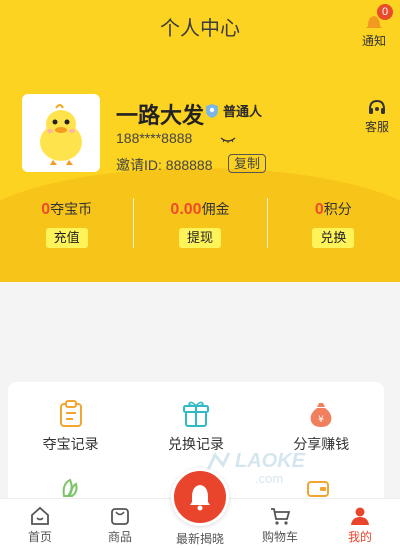  Describe the element at coordinates (119, 537) in the screenshot. I see `tab-products-label: 商品` at that location.